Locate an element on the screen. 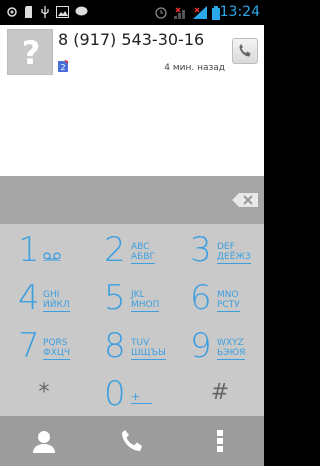  key-letters-latin: MNO is located at coordinates (228, 295).